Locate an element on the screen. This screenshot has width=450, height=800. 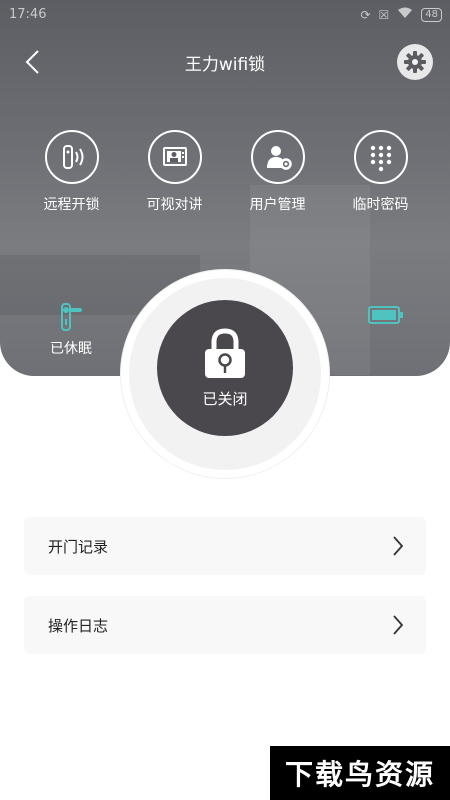
remote-unlock-button: 远程开锁 is located at coordinates (71, 172).